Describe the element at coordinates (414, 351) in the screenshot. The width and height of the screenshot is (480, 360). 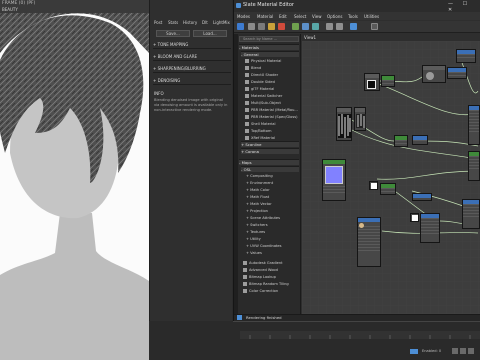
I see `key-mode-icon` at that location.